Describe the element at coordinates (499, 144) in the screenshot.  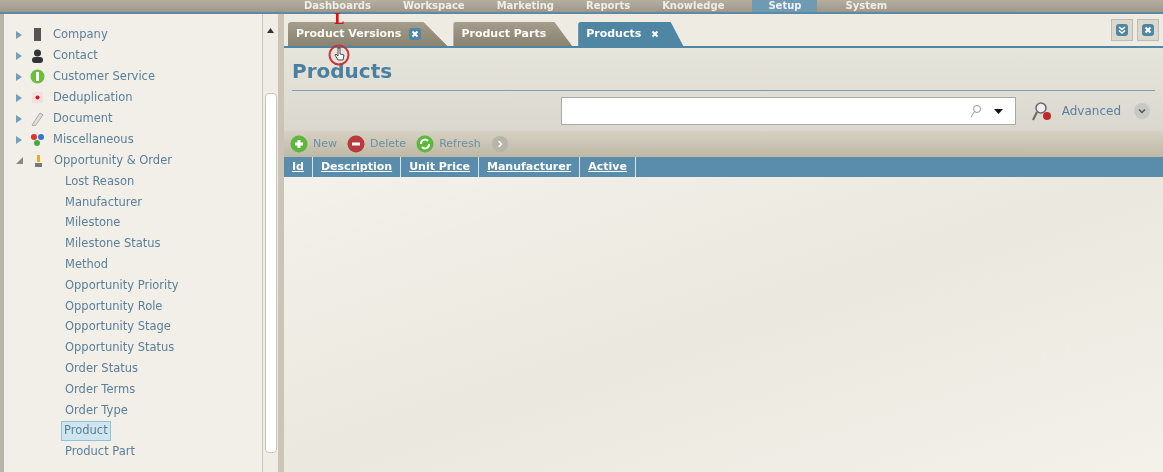
I see `chevron-right-circle-icon` at that location.